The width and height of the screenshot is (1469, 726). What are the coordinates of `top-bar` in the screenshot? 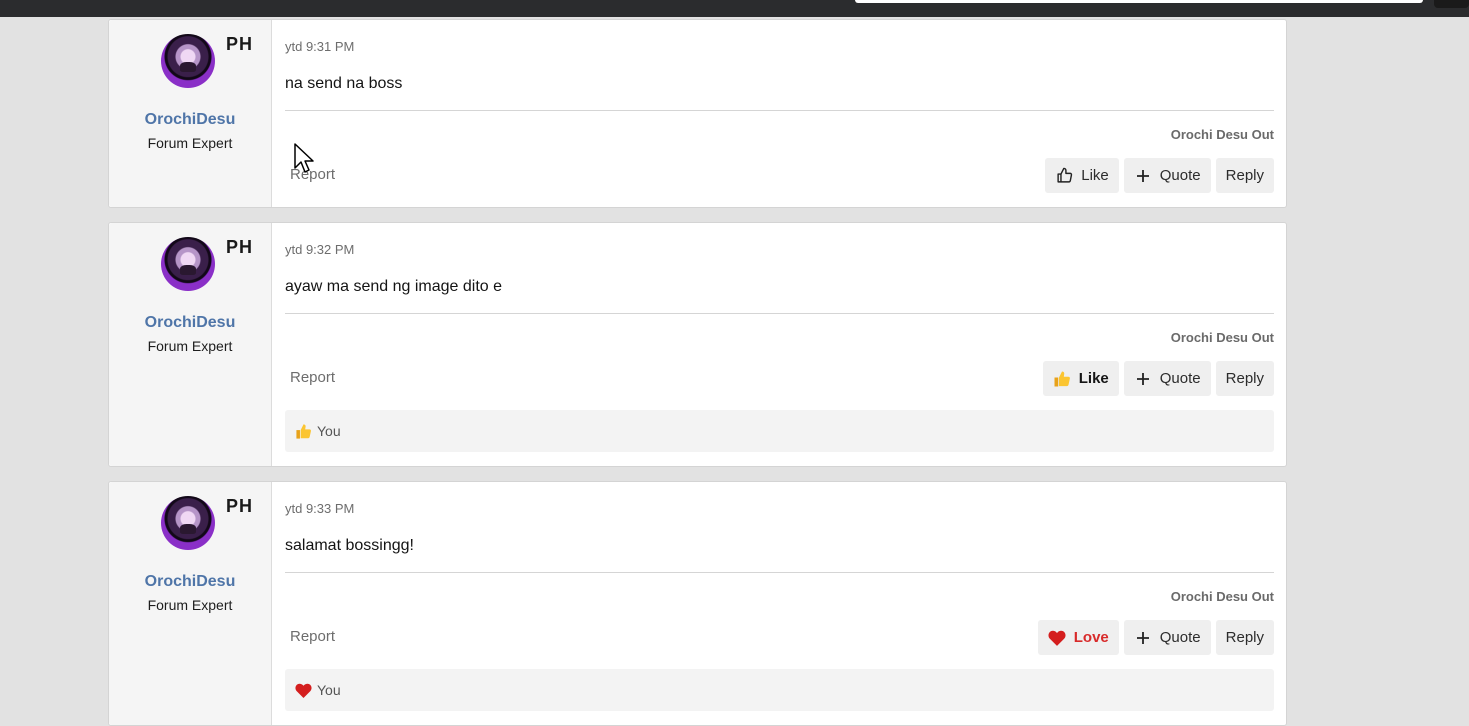 It's located at (734, 8).